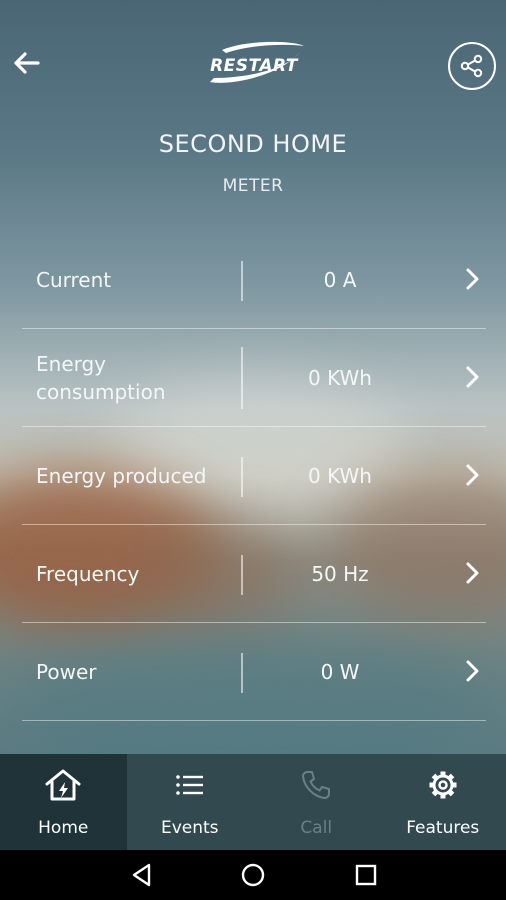  What do you see at coordinates (121, 475) in the screenshot?
I see `row-label: Energy produced` at bounding box center [121, 475].